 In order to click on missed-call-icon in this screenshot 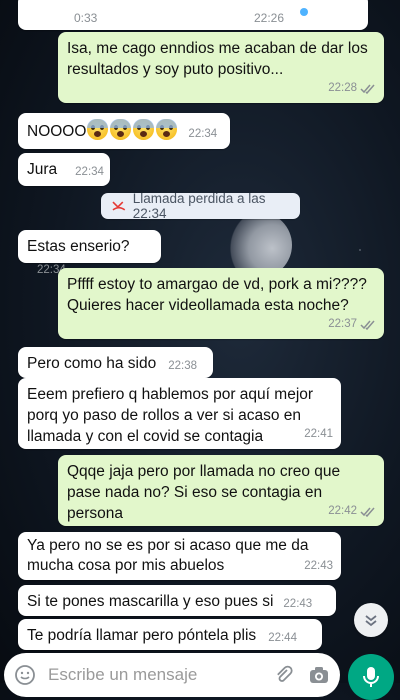, I will do `click(119, 206)`.